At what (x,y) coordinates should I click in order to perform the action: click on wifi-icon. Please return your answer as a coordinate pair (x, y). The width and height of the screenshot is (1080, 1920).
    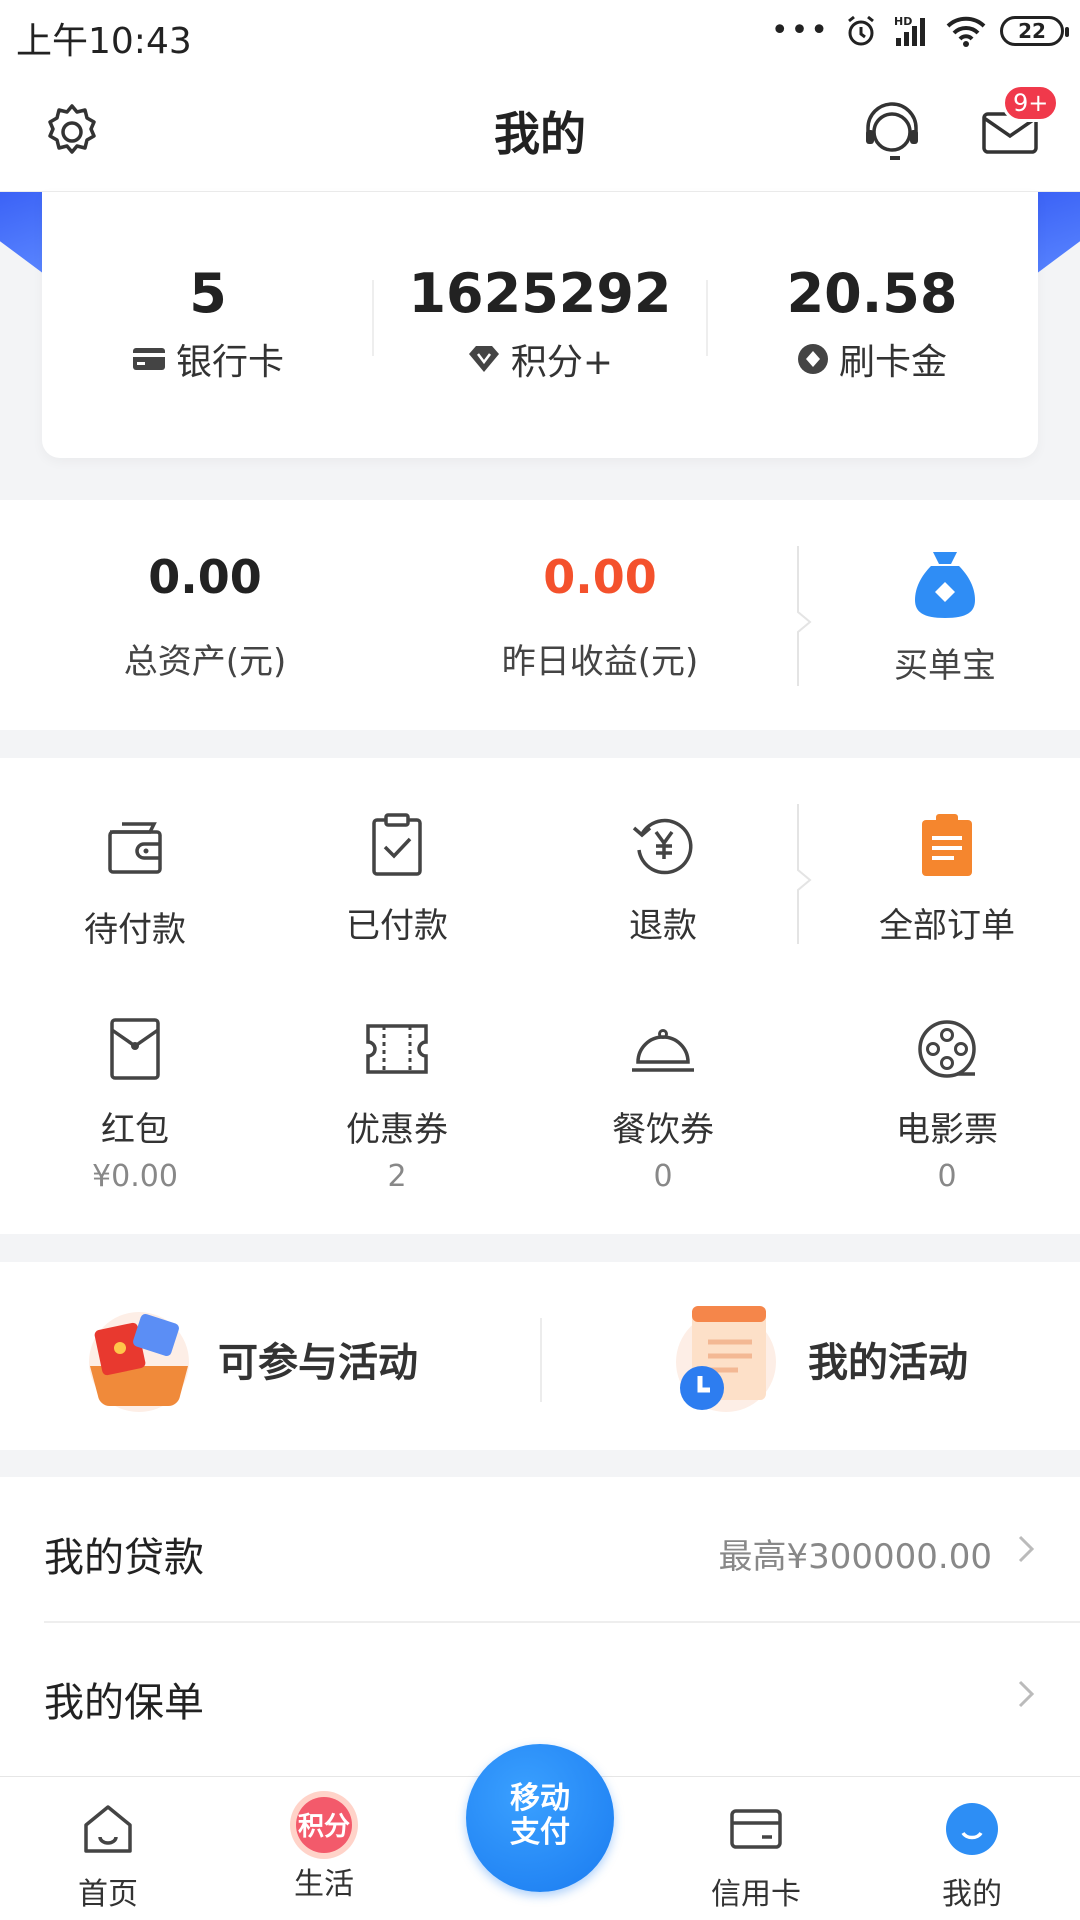
    Looking at the image, I should click on (966, 31).